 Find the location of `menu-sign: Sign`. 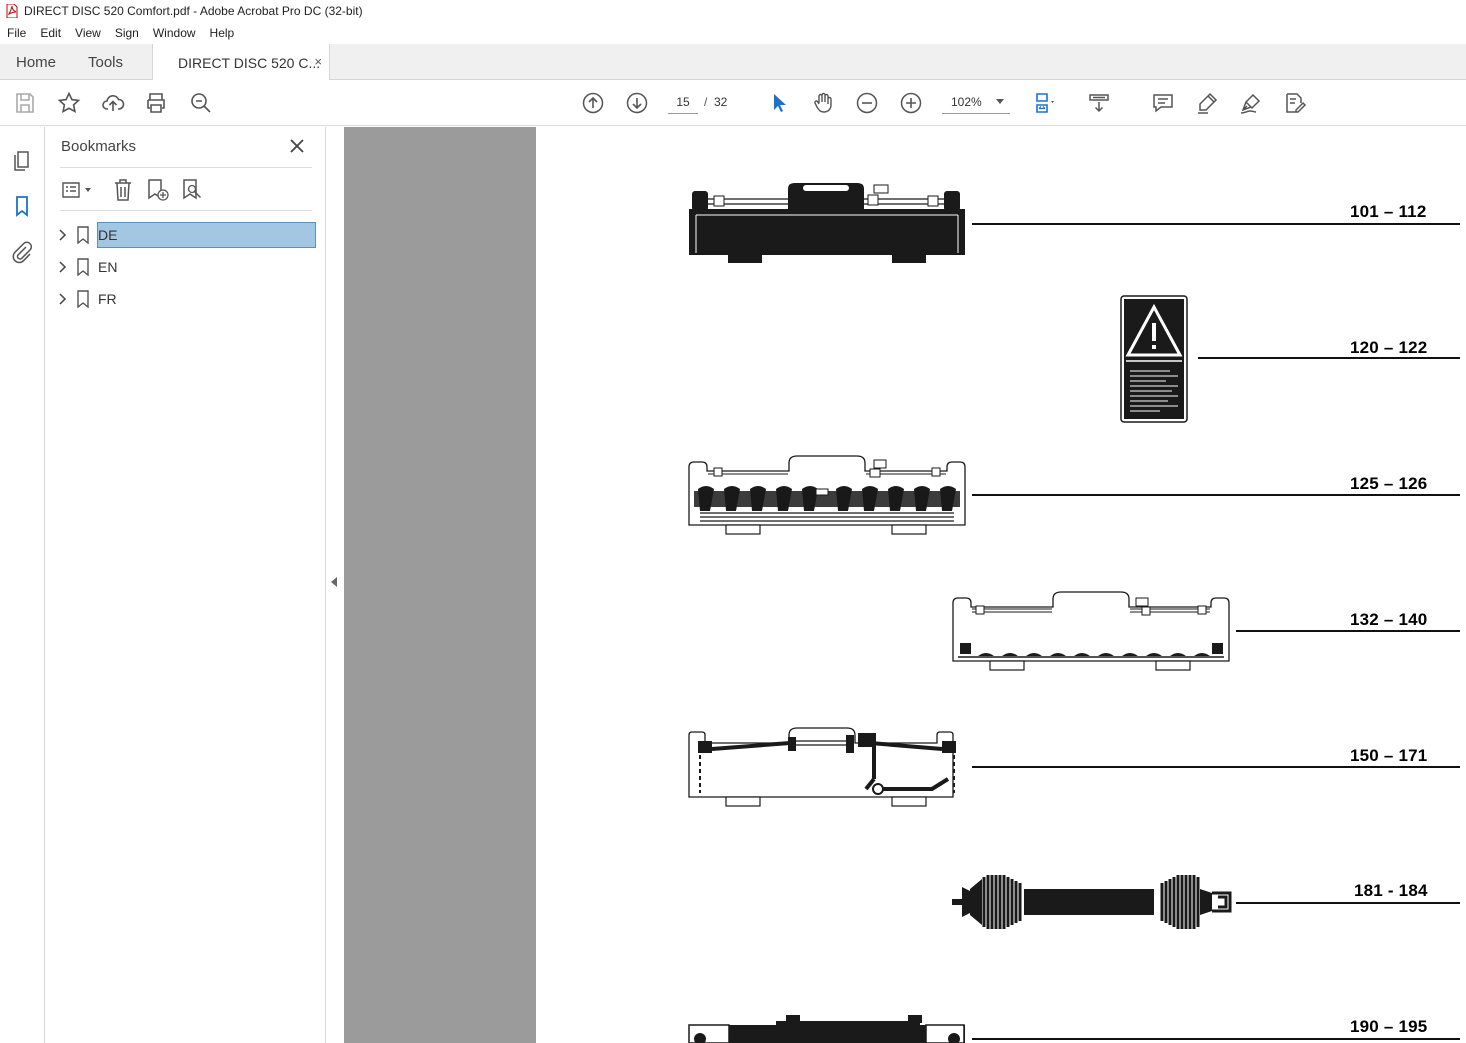

menu-sign: Sign is located at coordinates (127, 33).